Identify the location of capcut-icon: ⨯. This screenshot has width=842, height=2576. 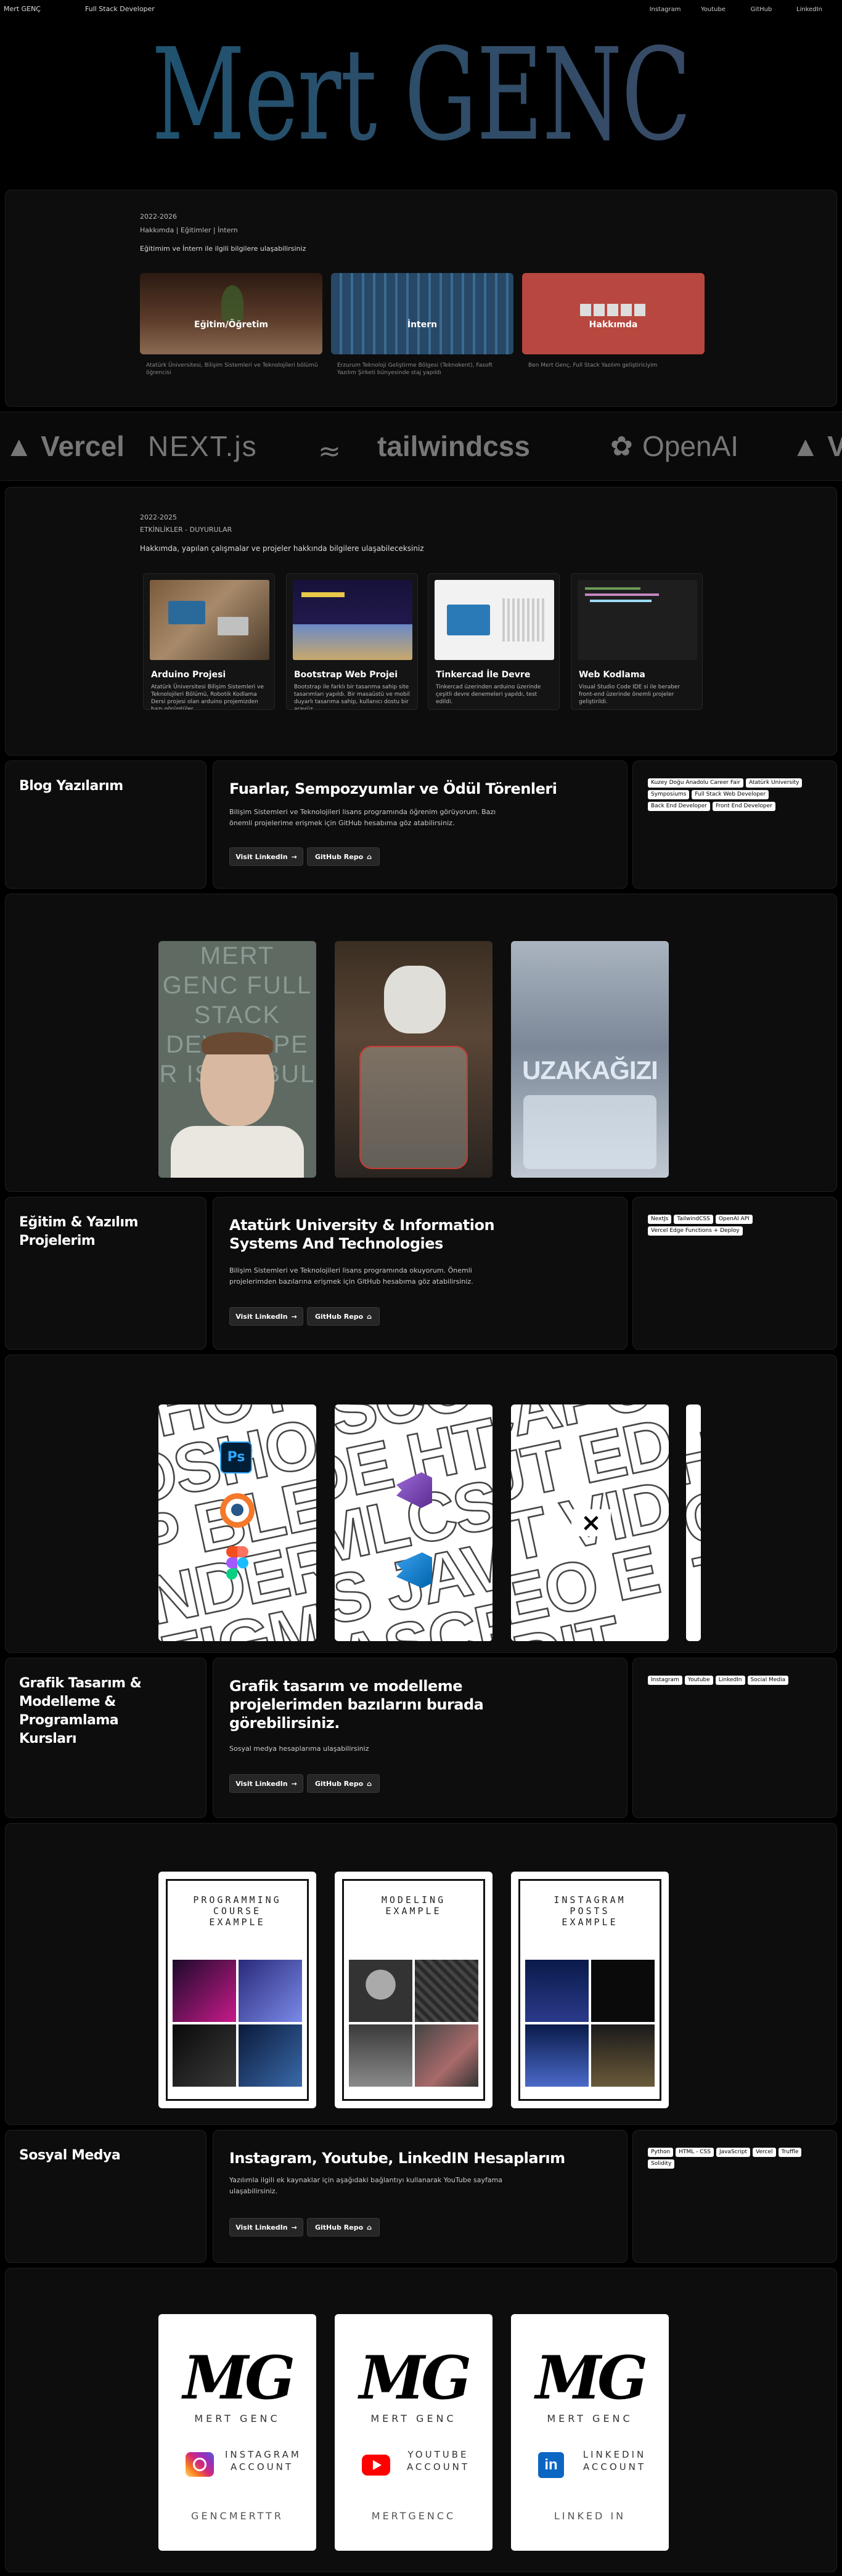
(591, 1522).